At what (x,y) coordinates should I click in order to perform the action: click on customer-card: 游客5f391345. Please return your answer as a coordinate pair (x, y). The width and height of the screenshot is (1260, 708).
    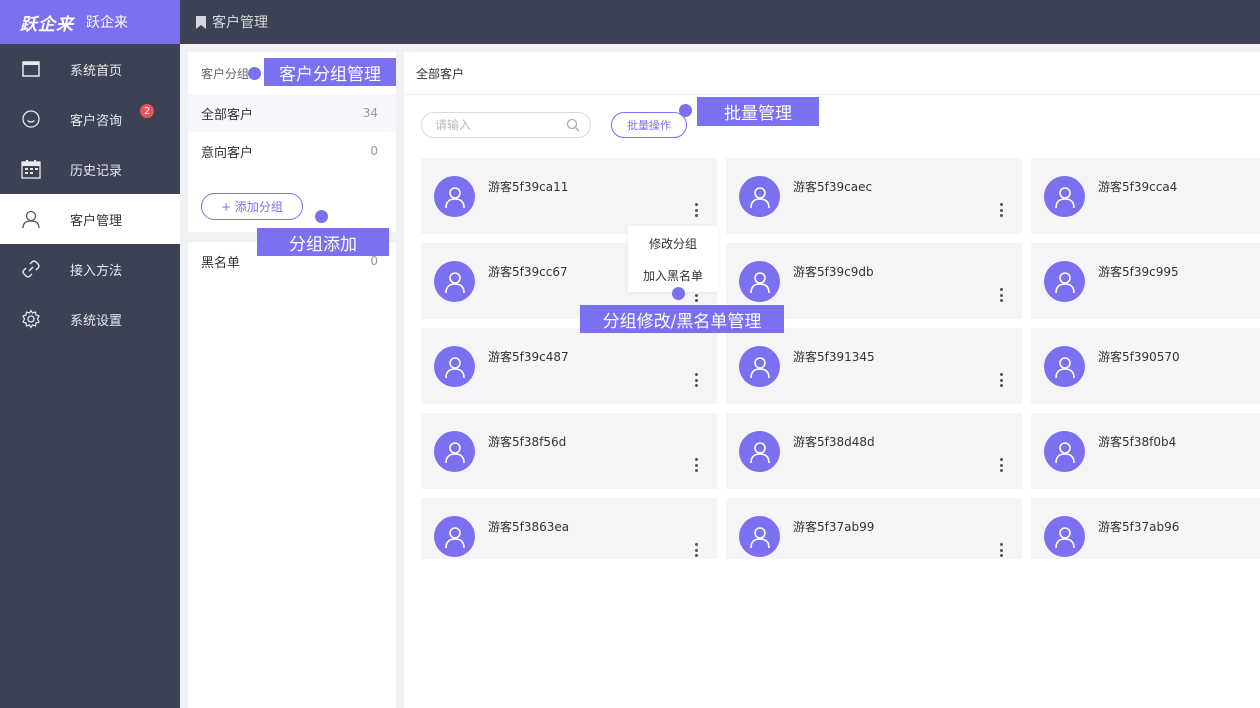
    Looking at the image, I should click on (874, 366).